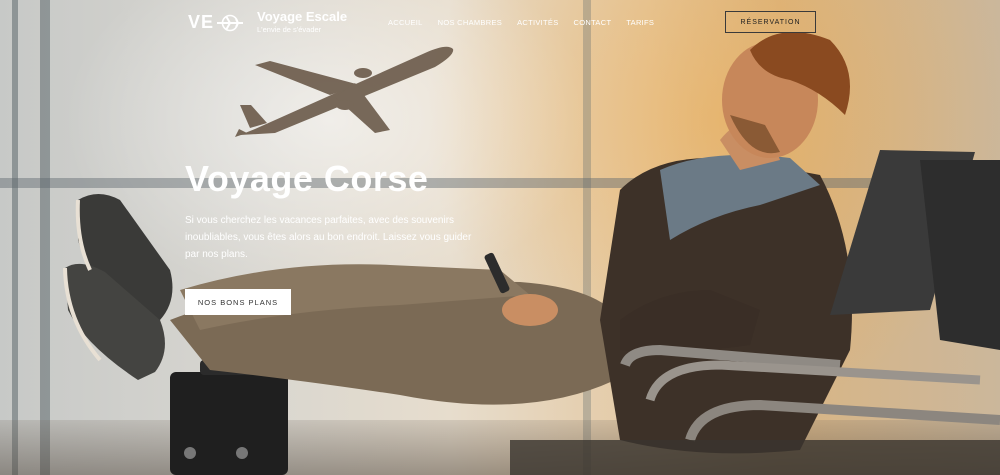 This screenshot has width=1000, height=475. I want to click on nav-item-tarifs: TARIFS, so click(640, 22).